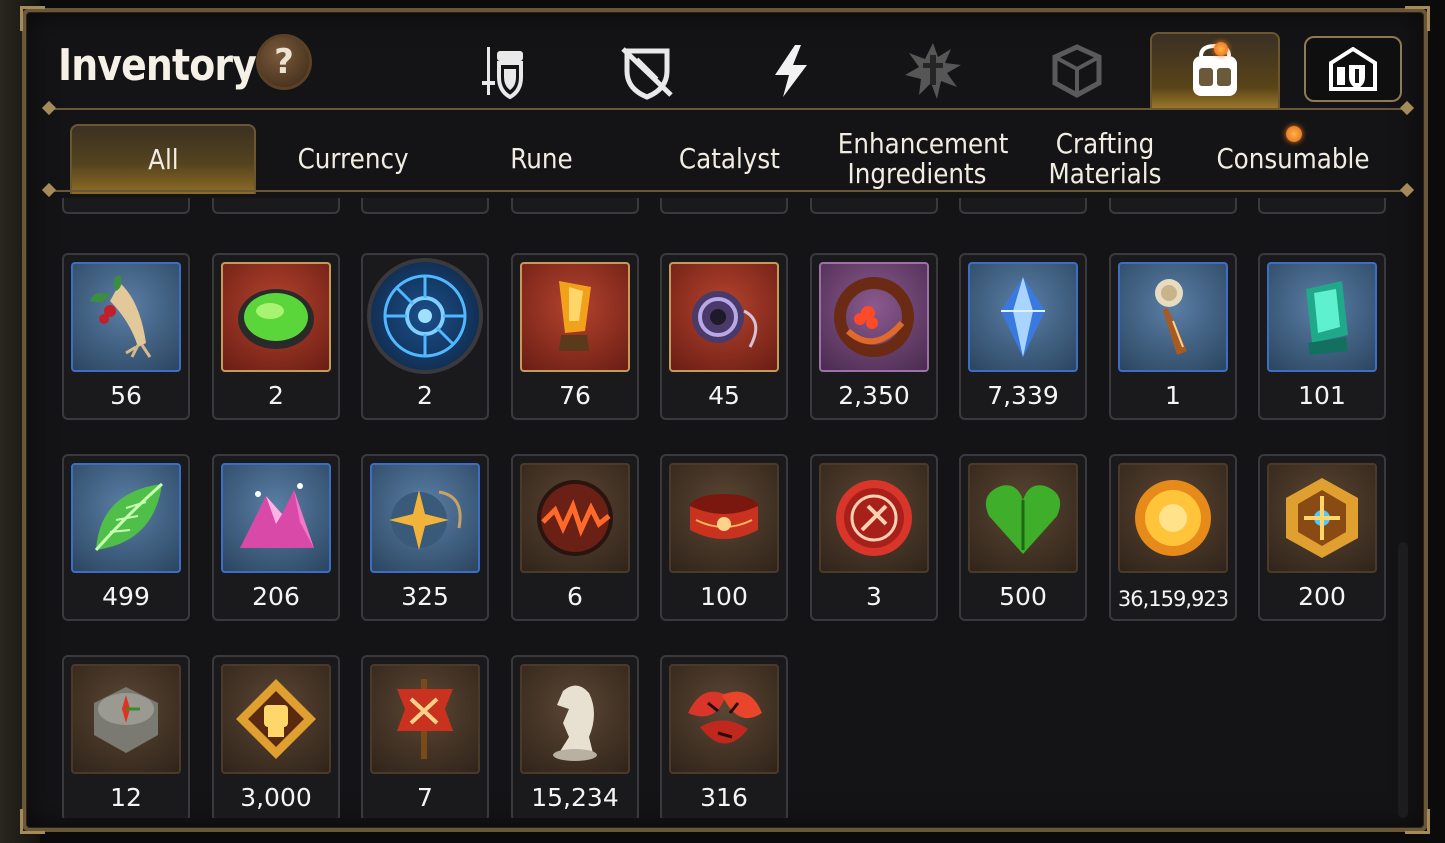  What do you see at coordinates (1023, 596) in the screenshot?
I see `item-quantity: 500` at bounding box center [1023, 596].